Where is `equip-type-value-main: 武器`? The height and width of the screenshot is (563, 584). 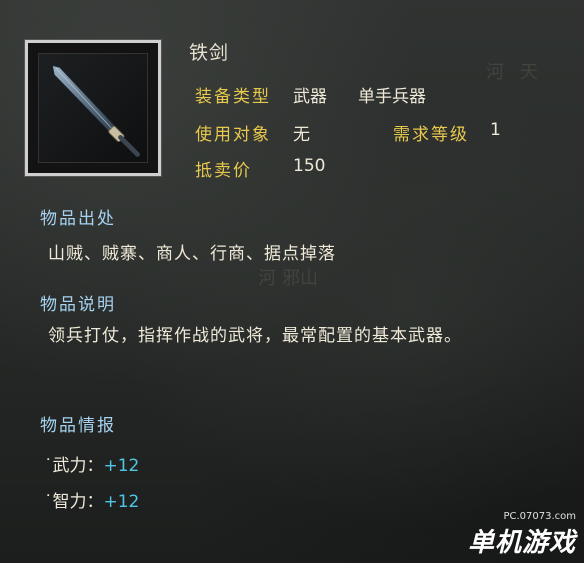
equip-type-value-main: 武器 is located at coordinates (310, 97).